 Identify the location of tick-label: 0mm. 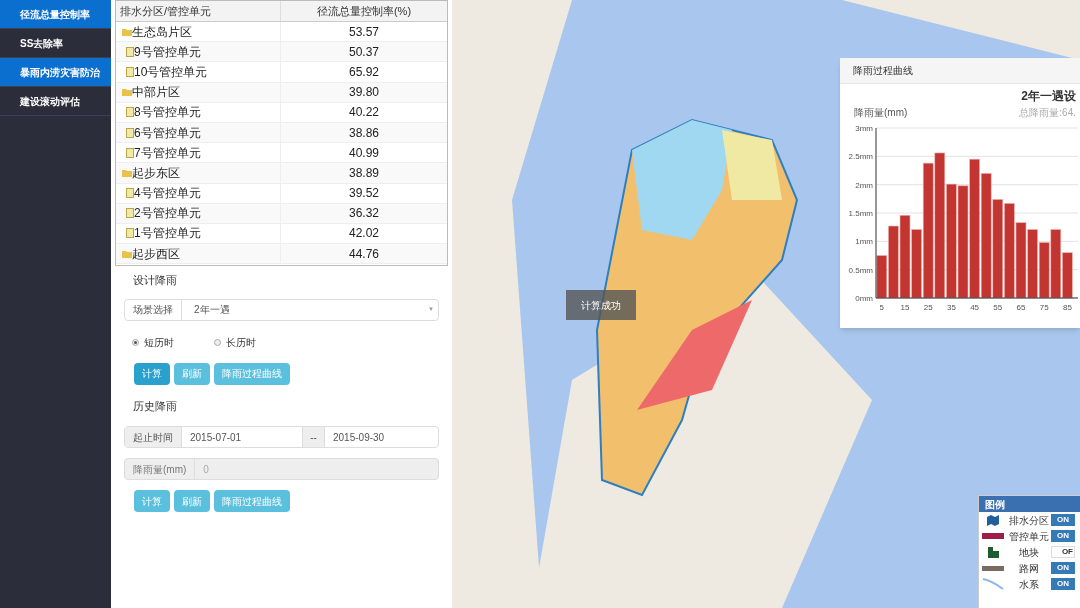
(864, 298).